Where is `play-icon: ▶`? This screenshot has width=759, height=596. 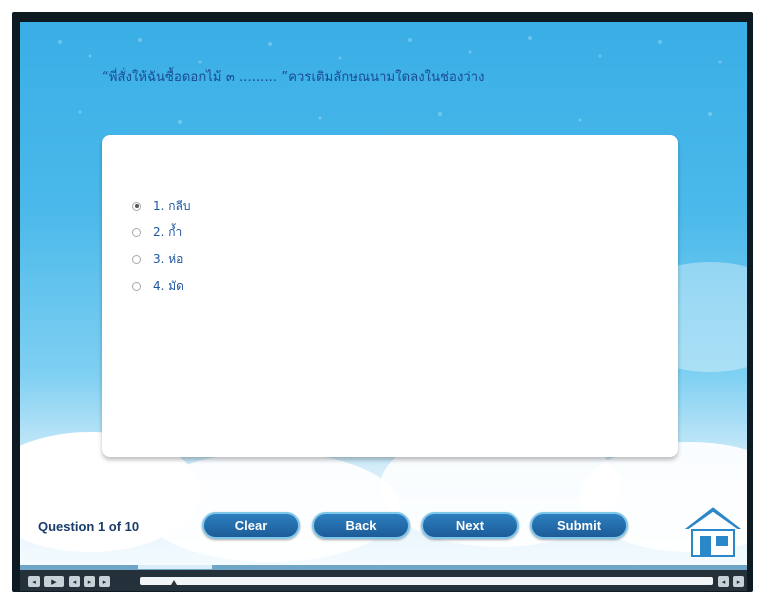 play-icon: ▶ is located at coordinates (54, 581).